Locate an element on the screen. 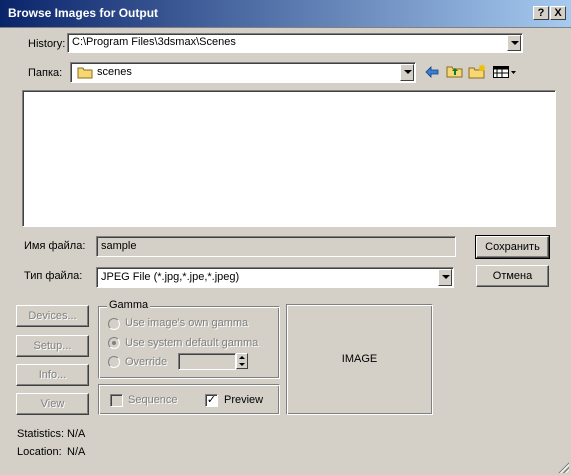 The image size is (571, 475). filetype-combo: JPEG File (*.jpg,*.jpe,*.jpeg) is located at coordinates (275, 277).